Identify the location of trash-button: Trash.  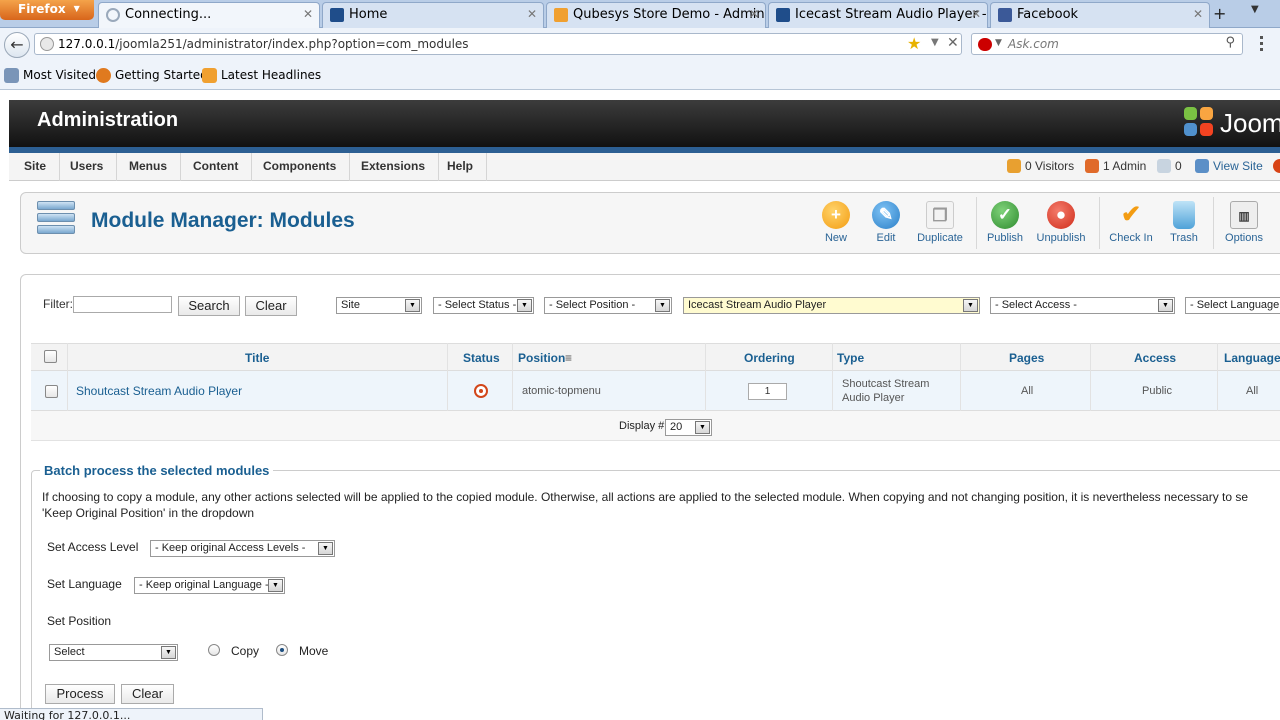
(1184, 225).